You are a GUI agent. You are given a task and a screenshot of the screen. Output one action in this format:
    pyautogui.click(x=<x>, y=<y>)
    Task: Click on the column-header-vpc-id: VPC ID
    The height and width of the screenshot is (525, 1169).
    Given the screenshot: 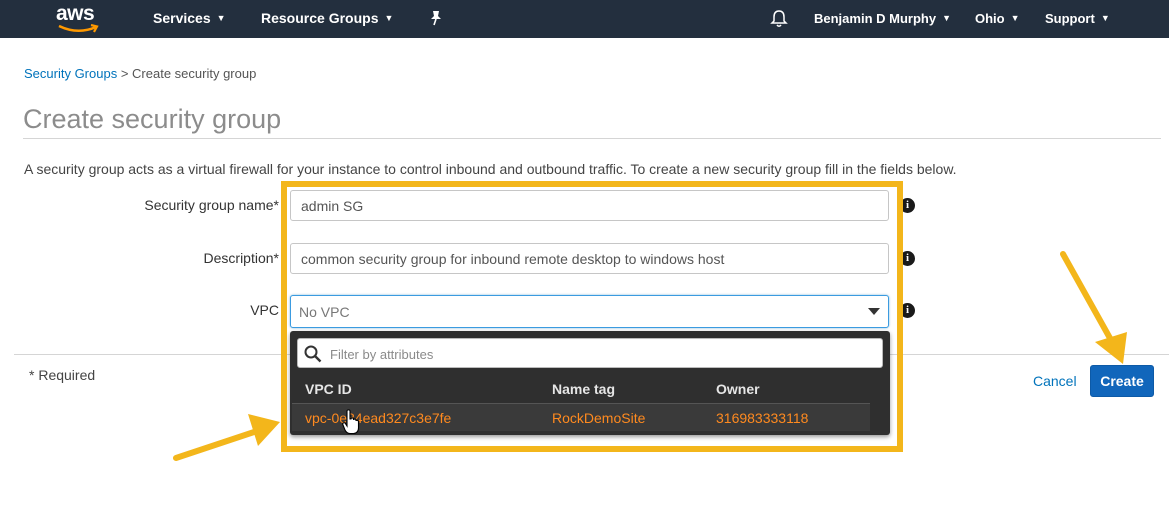 What is the action you would take?
    pyautogui.click(x=328, y=389)
    